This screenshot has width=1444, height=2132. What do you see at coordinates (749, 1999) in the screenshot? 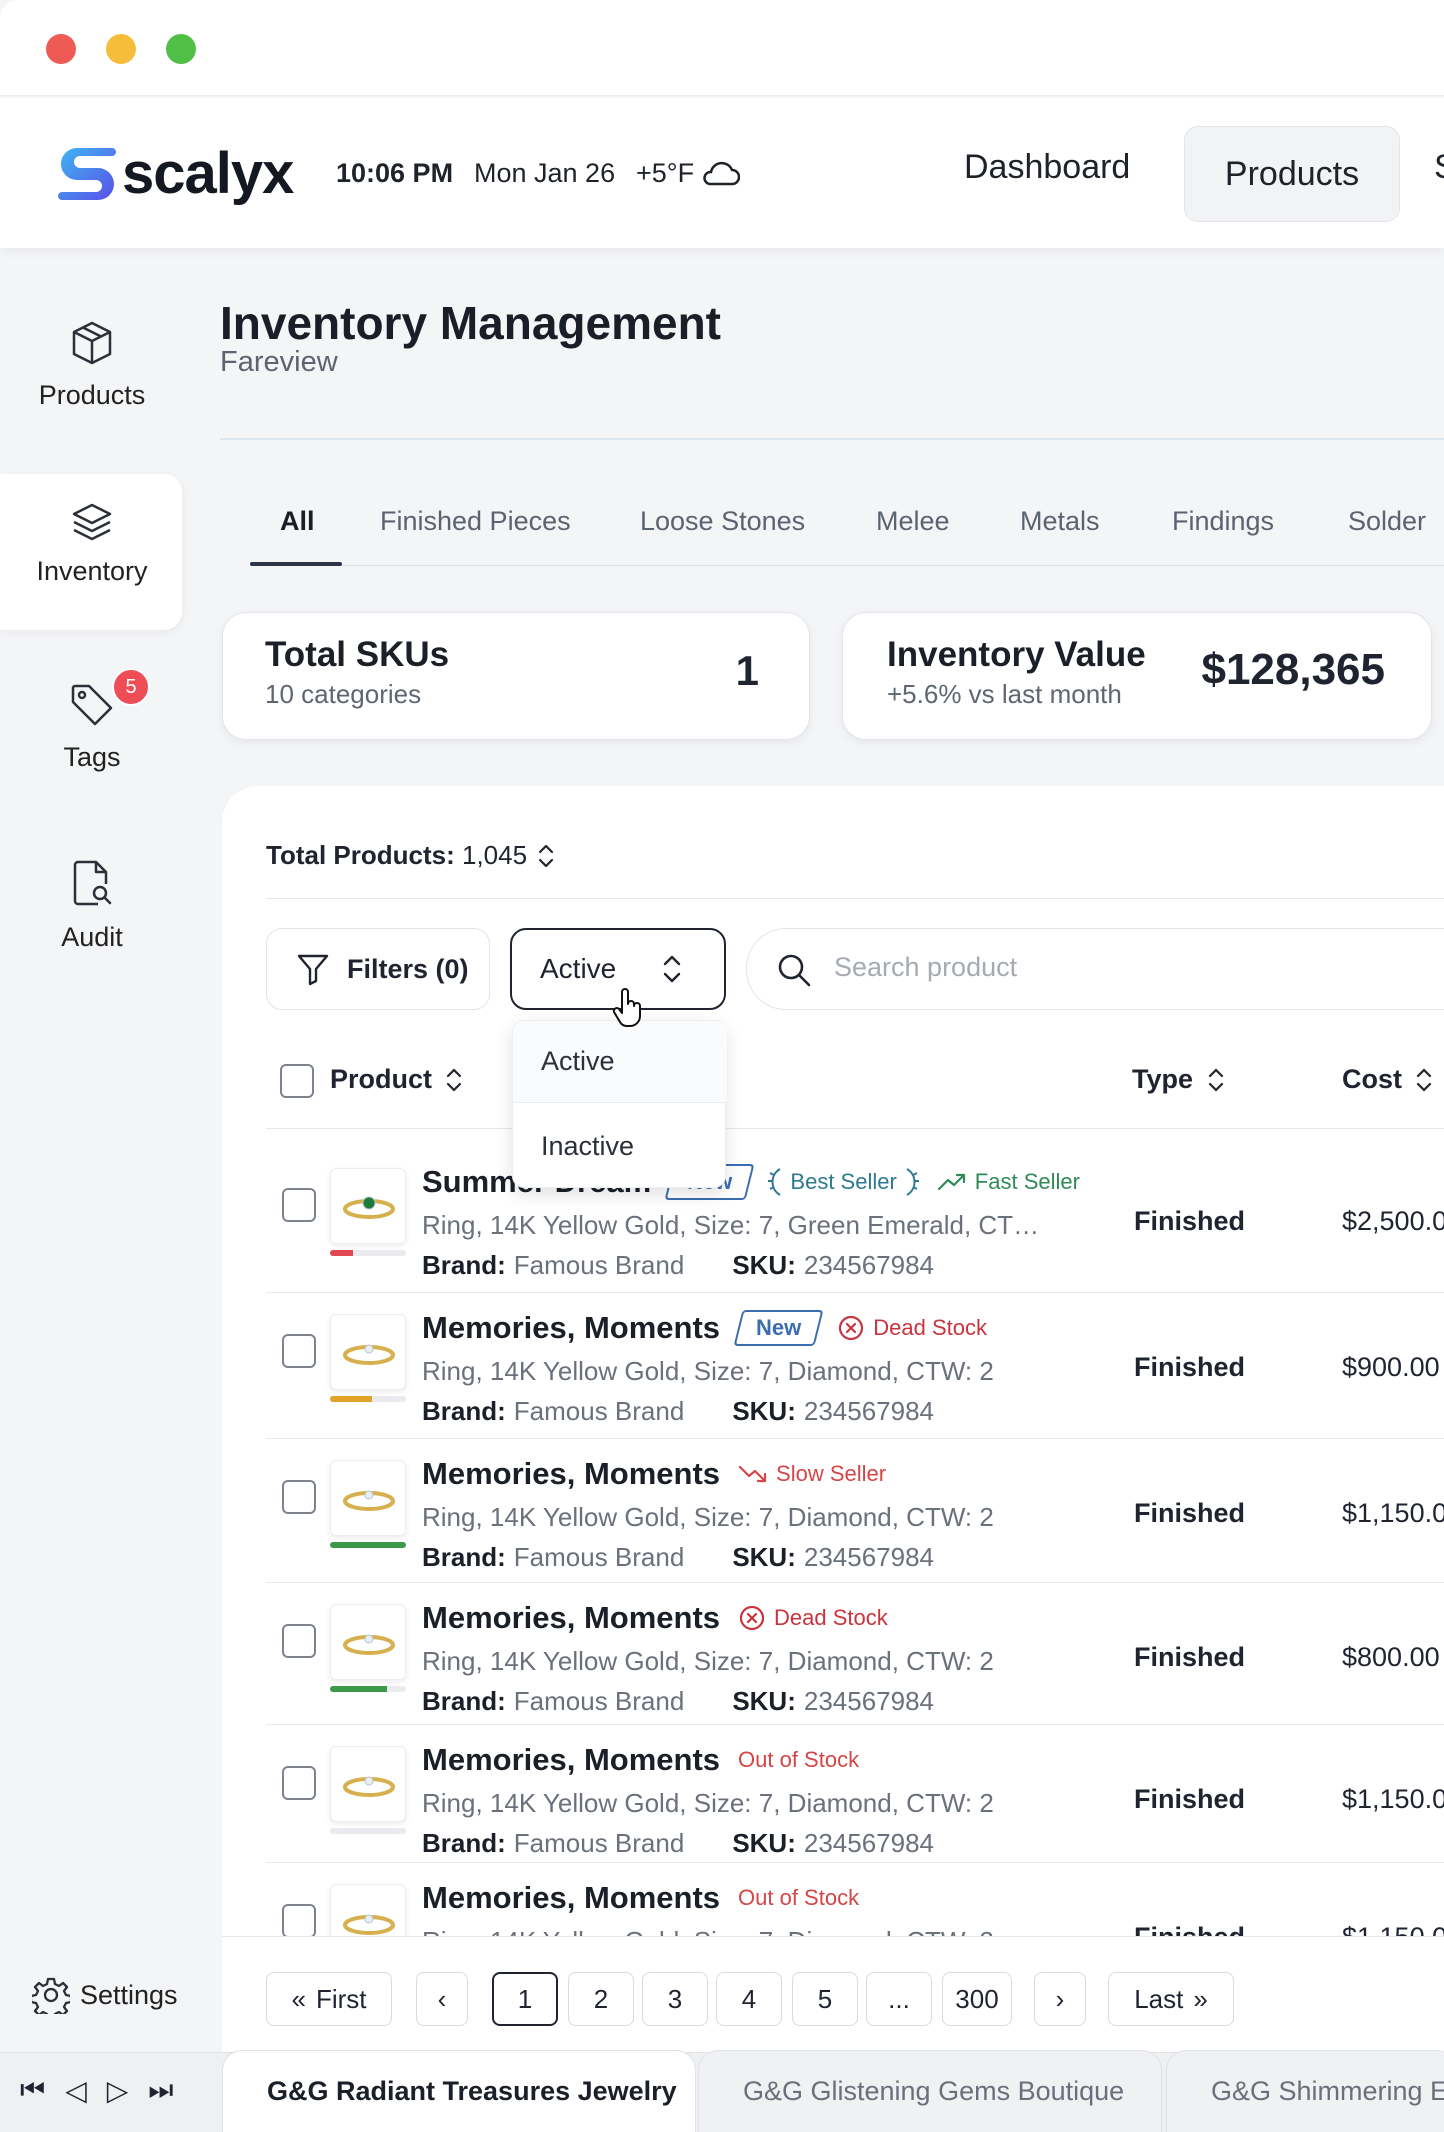
I see `page-button-4: 4` at bounding box center [749, 1999].